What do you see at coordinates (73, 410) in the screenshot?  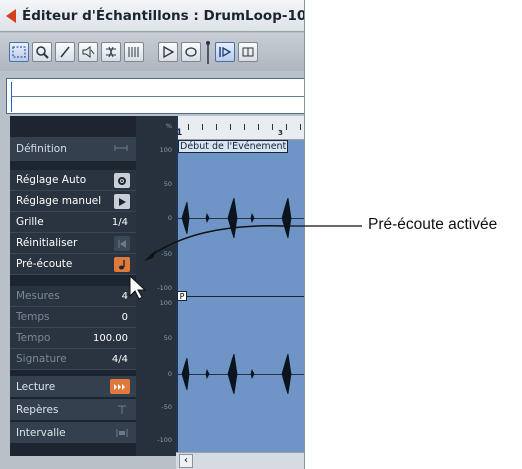 I see `reperes-row: Repères` at bounding box center [73, 410].